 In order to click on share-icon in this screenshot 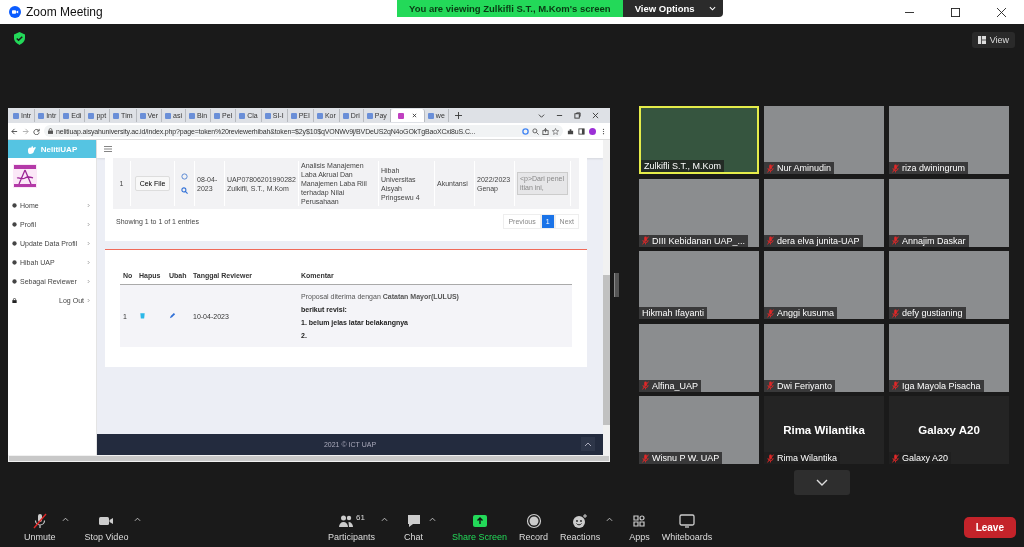, I will do `click(545, 131)`.